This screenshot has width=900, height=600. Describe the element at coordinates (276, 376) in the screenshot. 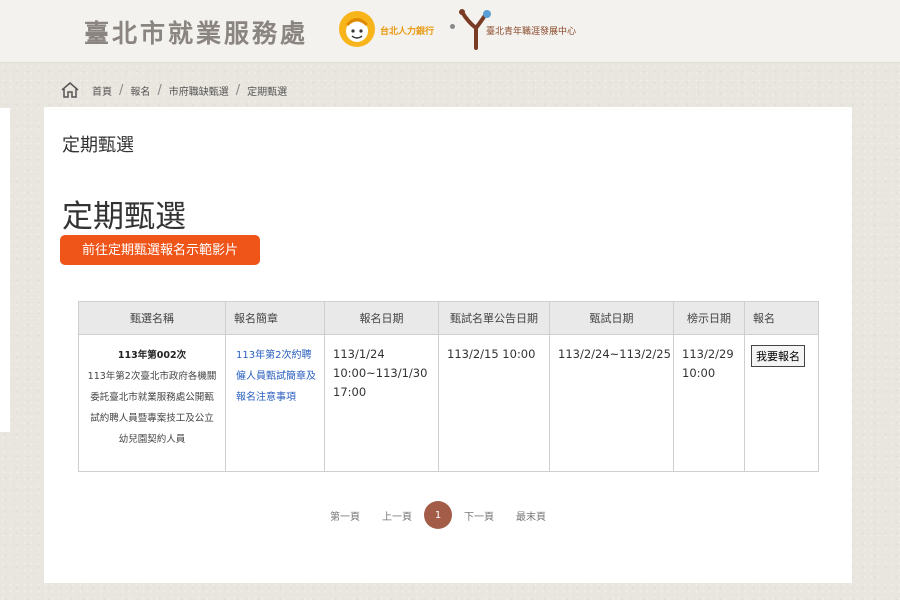

I see `brochure-link: 113年第2次約聘僱人員甄試簡章及報名注意事項` at that location.